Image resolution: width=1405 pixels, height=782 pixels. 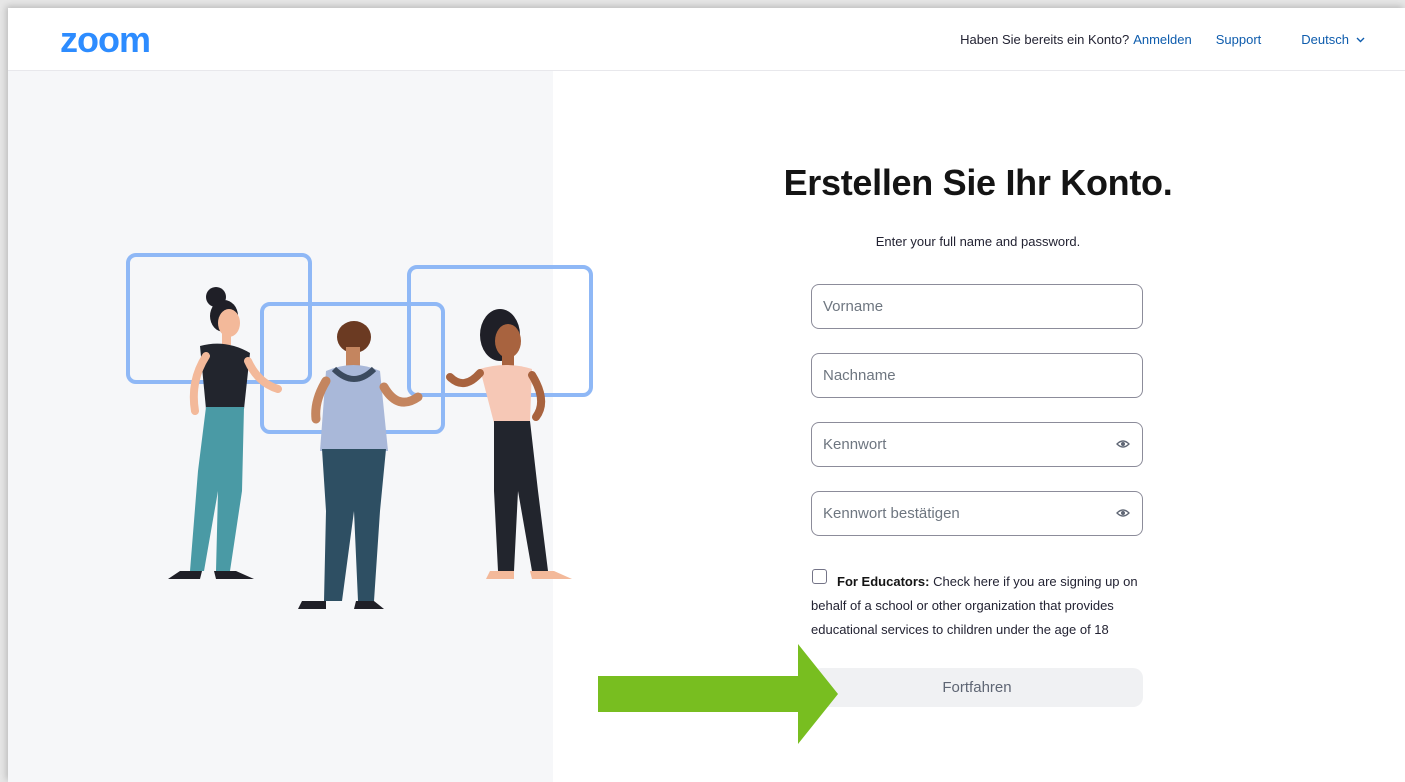 I want to click on continue-button: Fortfahren, so click(x=977, y=687).